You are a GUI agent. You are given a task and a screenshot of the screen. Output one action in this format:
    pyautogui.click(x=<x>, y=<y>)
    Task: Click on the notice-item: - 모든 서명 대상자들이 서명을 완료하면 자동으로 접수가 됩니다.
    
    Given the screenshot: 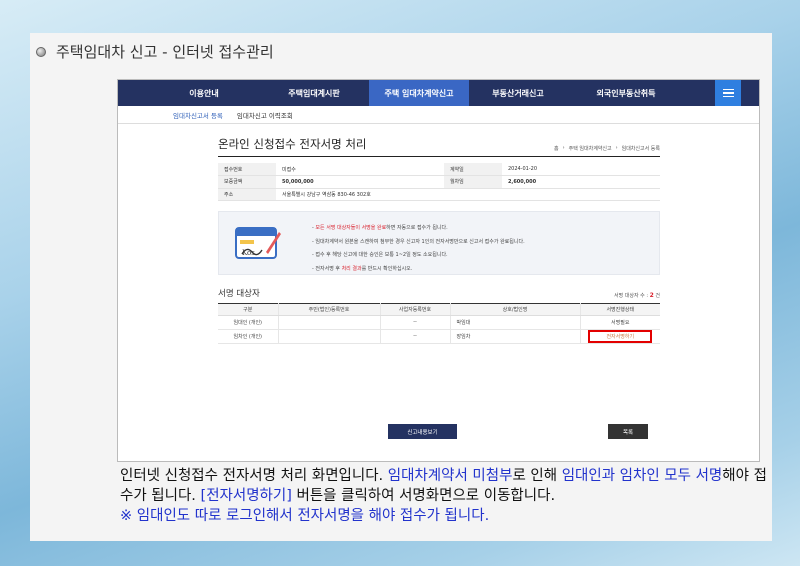 What is the action you would take?
    pyautogui.click(x=380, y=228)
    